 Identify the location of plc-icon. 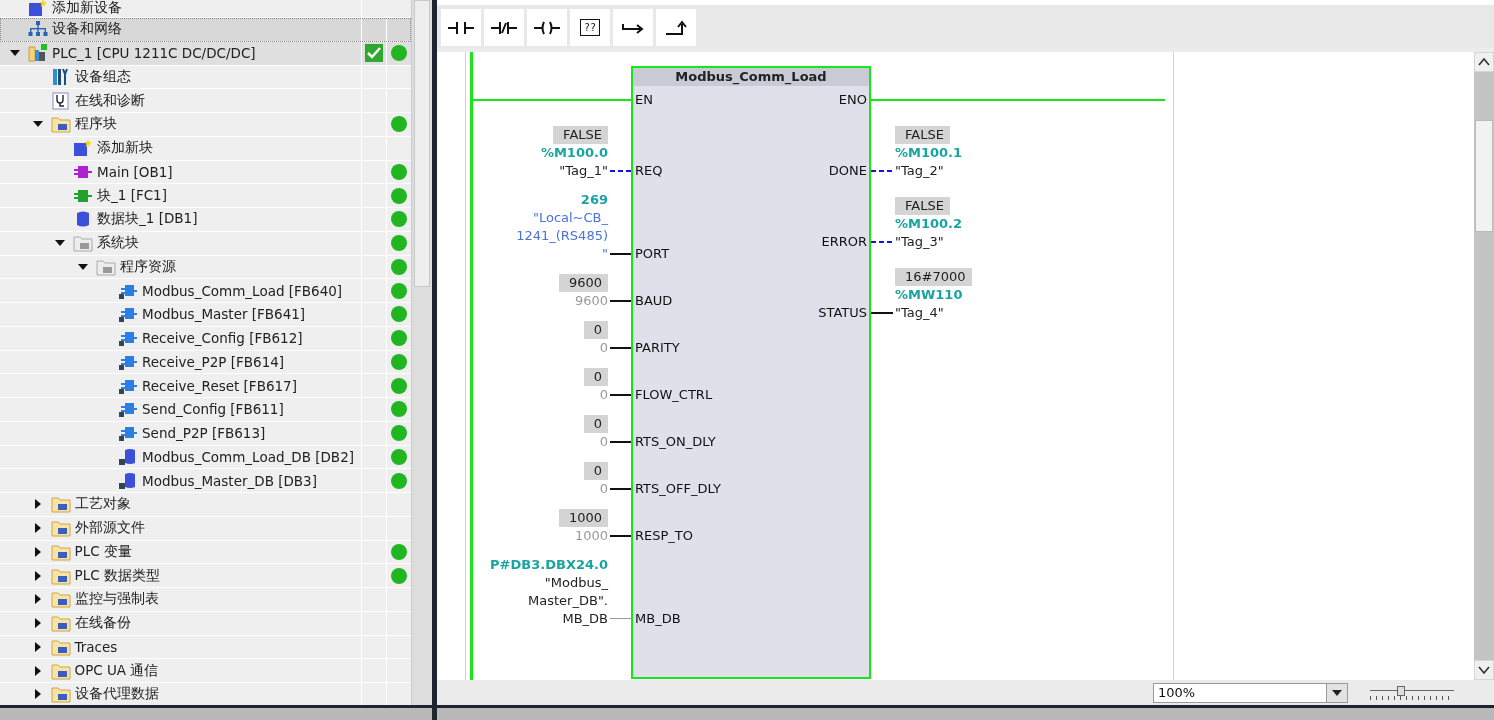
(38, 53).